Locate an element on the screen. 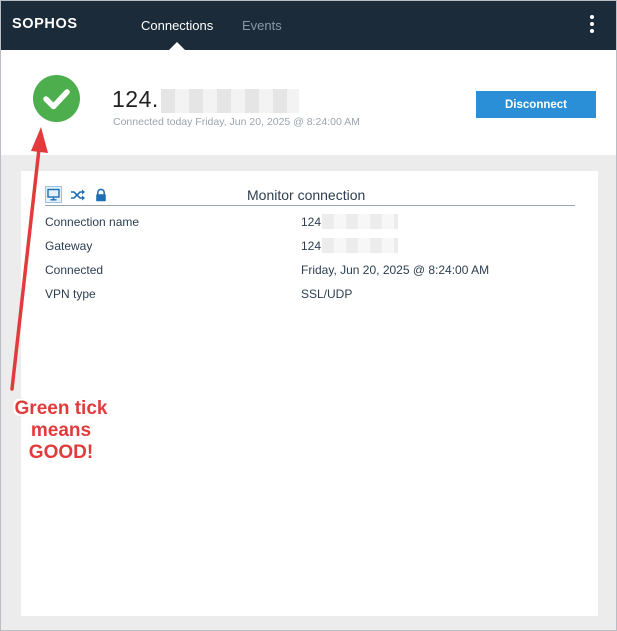 The image size is (617, 631). annotation-arrow is located at coordinates (29, 259).